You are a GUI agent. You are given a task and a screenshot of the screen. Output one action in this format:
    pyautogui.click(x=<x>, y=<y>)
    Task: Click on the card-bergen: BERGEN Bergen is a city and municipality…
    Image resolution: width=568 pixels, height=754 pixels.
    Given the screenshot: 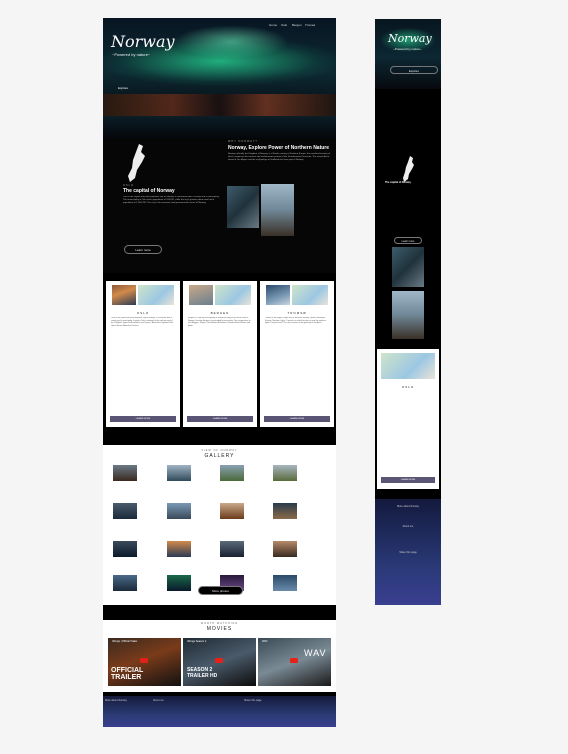 What is the action you would take?
    pyautogui.click(x=220, y=354)
    